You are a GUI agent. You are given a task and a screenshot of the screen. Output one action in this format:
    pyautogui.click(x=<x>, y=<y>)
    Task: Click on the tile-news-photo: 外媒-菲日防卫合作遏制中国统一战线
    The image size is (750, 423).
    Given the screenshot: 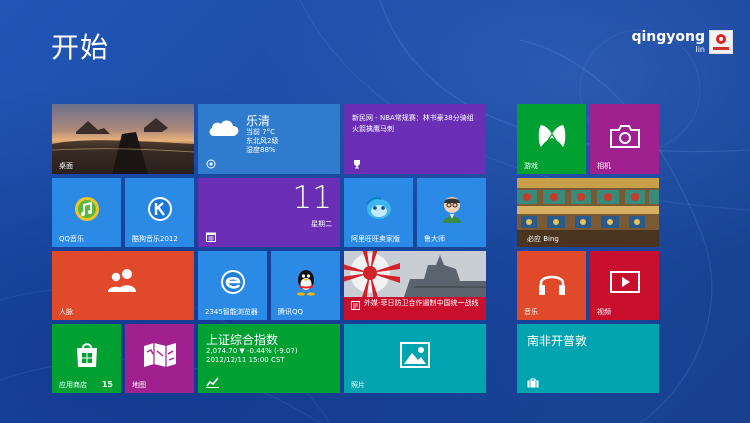 What is the action you would take?
    pyautogui.click(x=415, y=285)
    